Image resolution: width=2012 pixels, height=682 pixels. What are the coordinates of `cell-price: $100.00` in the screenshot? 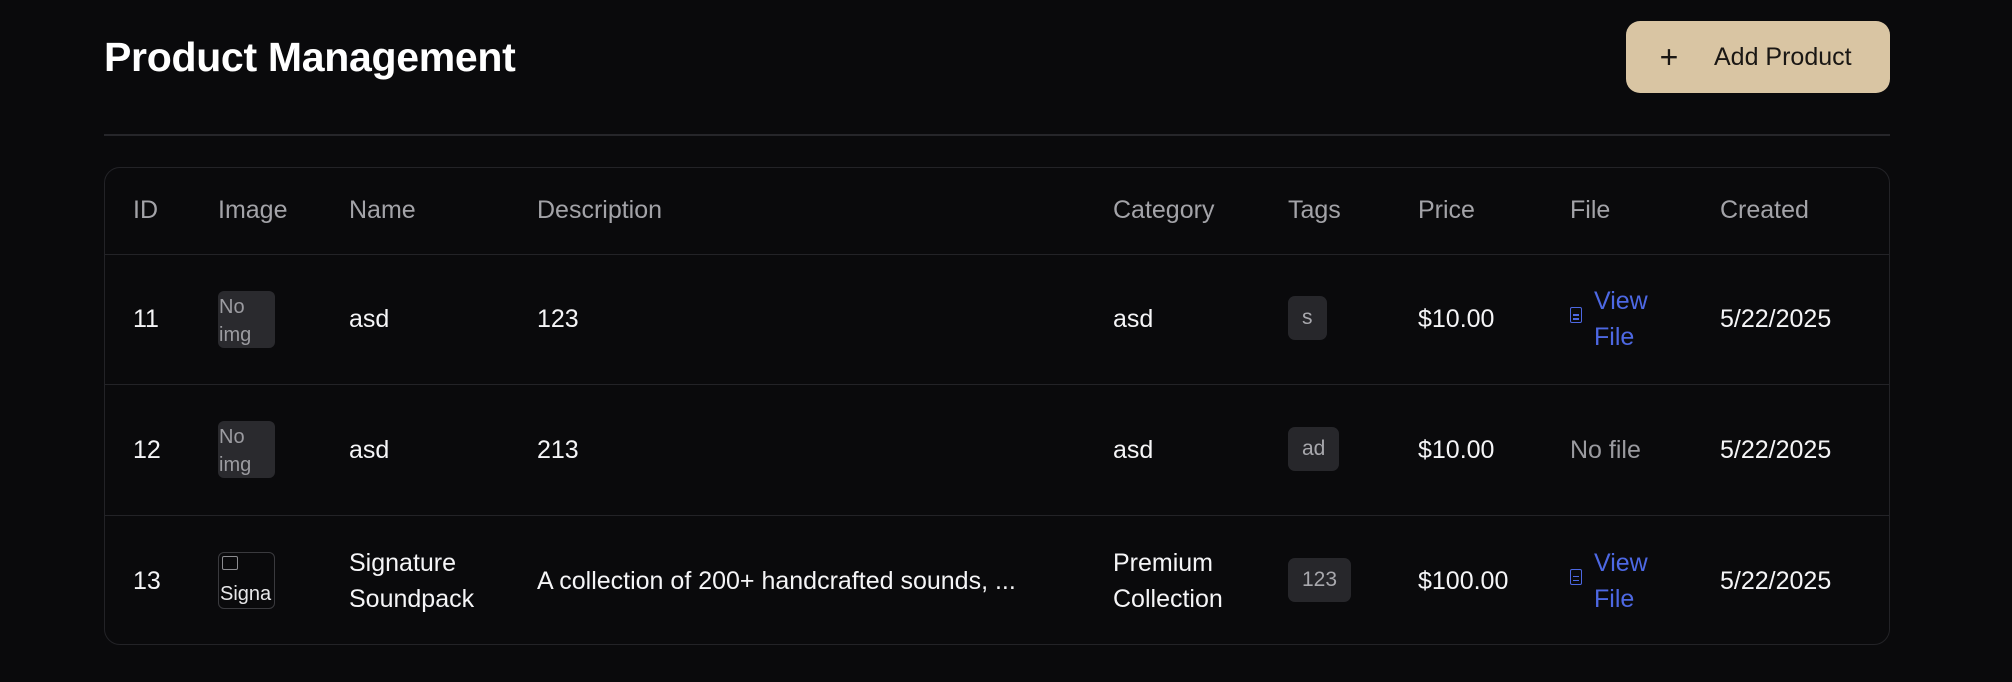 It's located at (1463, 580).